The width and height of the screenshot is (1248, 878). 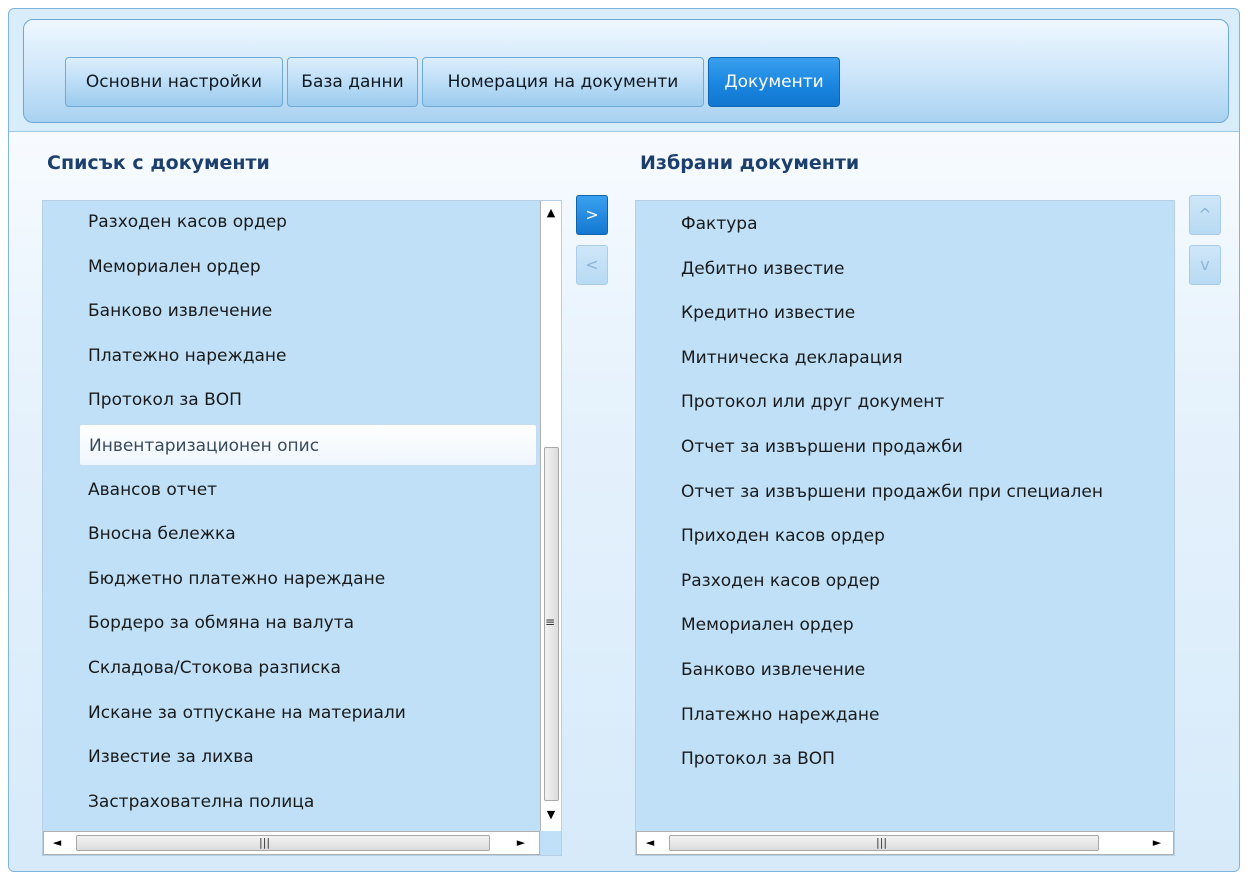 What do you see at coordinates (822, 447) in the screenshot?
I see `list-item: Отчет за извършени продажби` at bounding box center [822, 447].